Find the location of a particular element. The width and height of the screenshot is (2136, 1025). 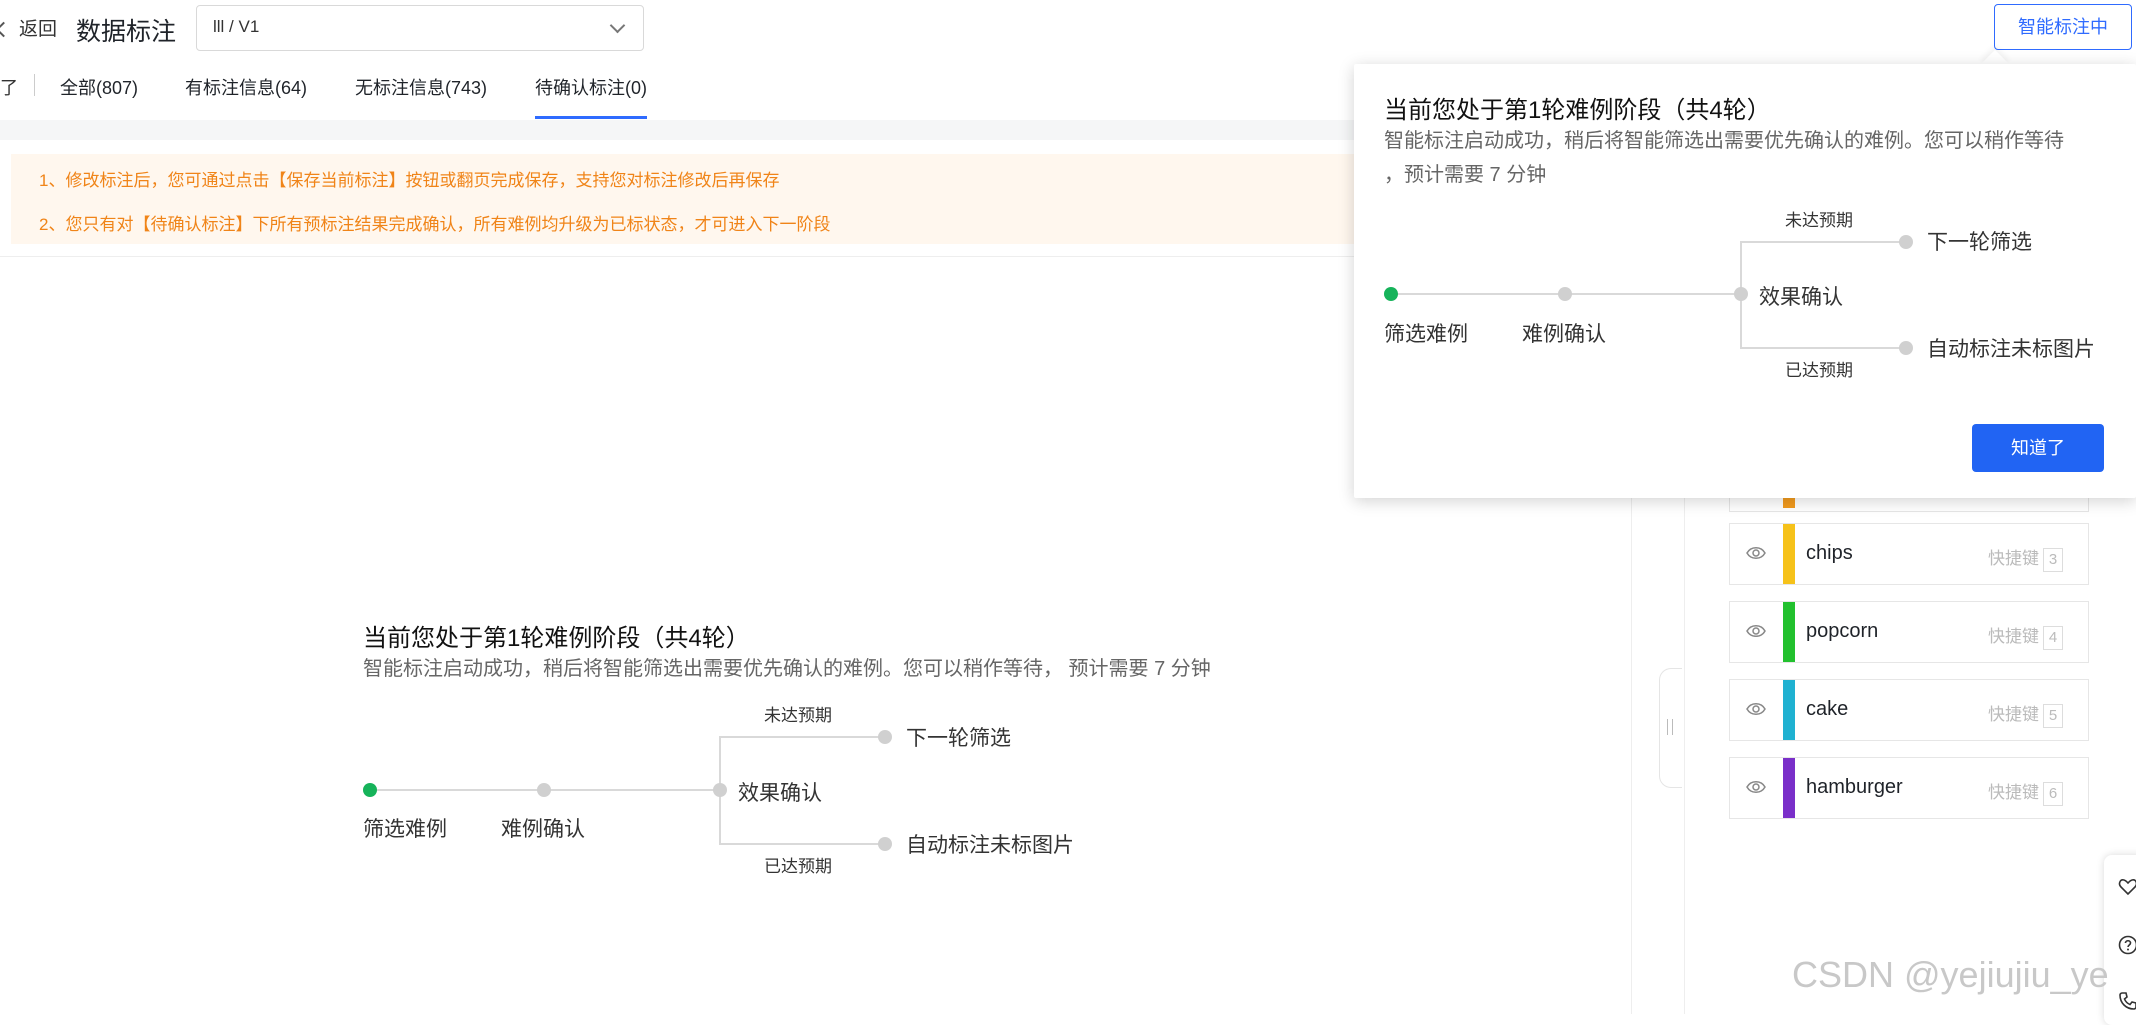

popover-title: 当前您处于第1轮难例阶段（共4轮） is located at coordinates (1577, 107).